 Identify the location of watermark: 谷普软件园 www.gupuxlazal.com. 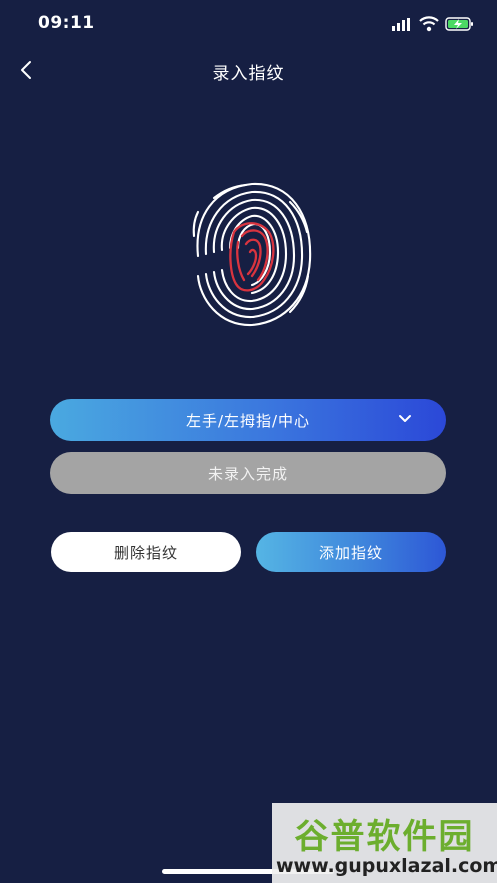
(384, 843).